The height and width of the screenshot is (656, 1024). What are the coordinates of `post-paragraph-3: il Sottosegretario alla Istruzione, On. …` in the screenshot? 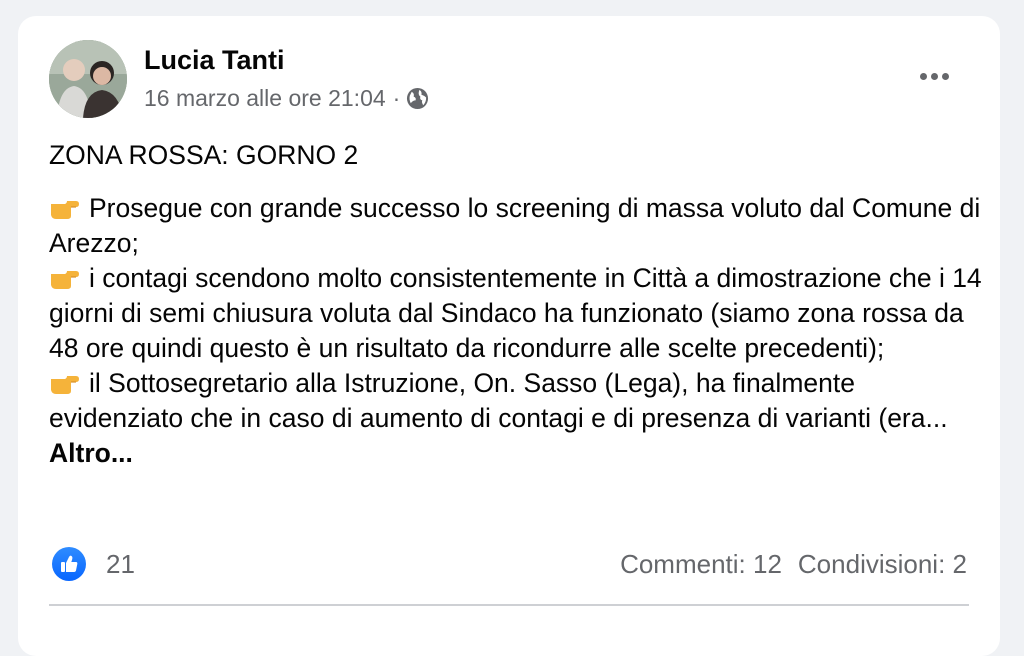 It's located at (516, 418).